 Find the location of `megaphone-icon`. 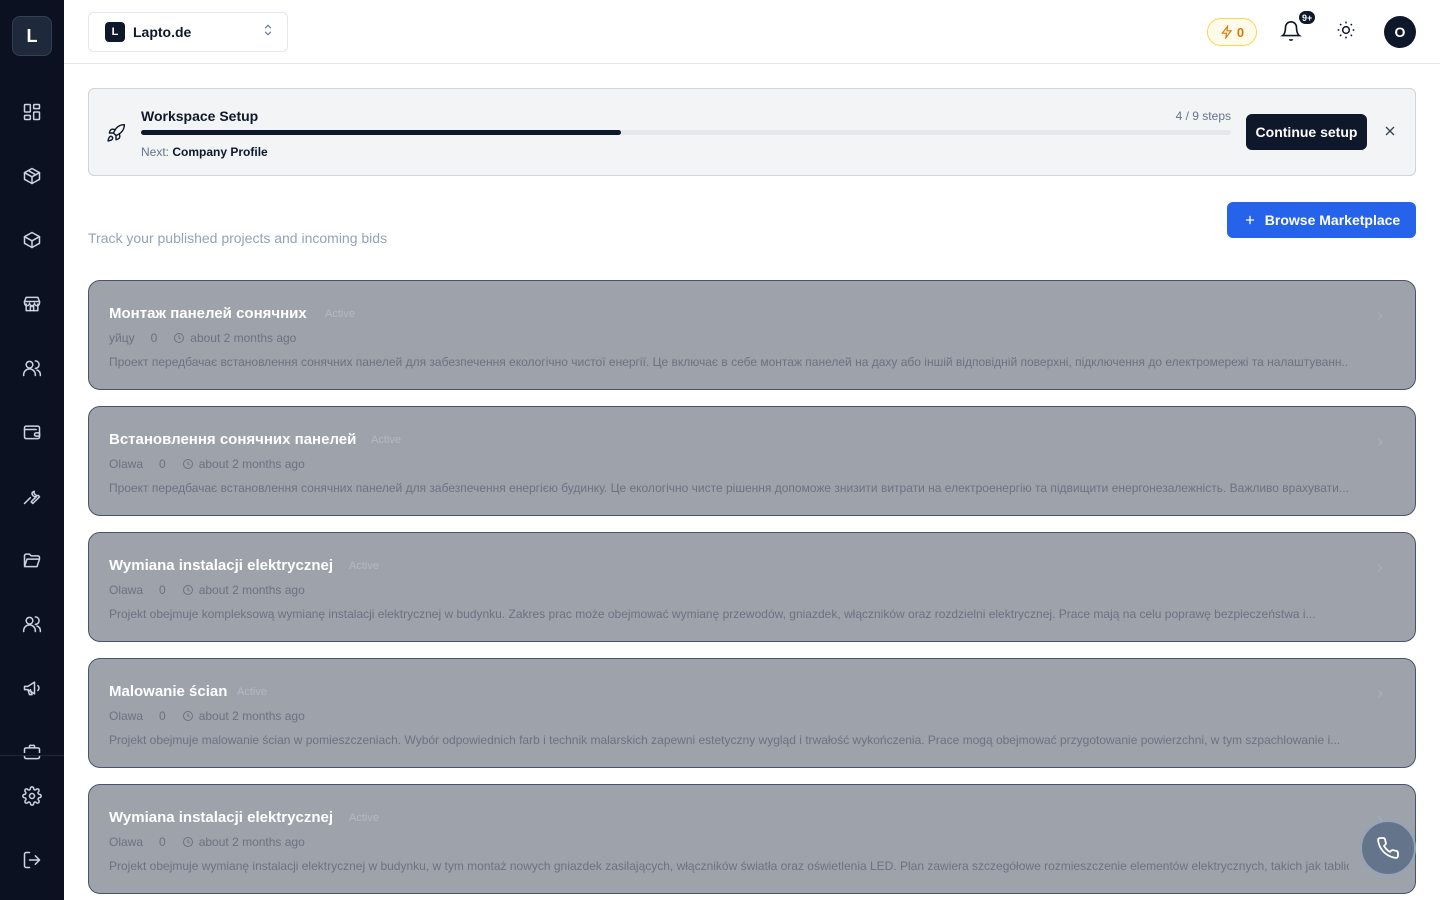

megaphone-icon is located at coordinates (32, 688).